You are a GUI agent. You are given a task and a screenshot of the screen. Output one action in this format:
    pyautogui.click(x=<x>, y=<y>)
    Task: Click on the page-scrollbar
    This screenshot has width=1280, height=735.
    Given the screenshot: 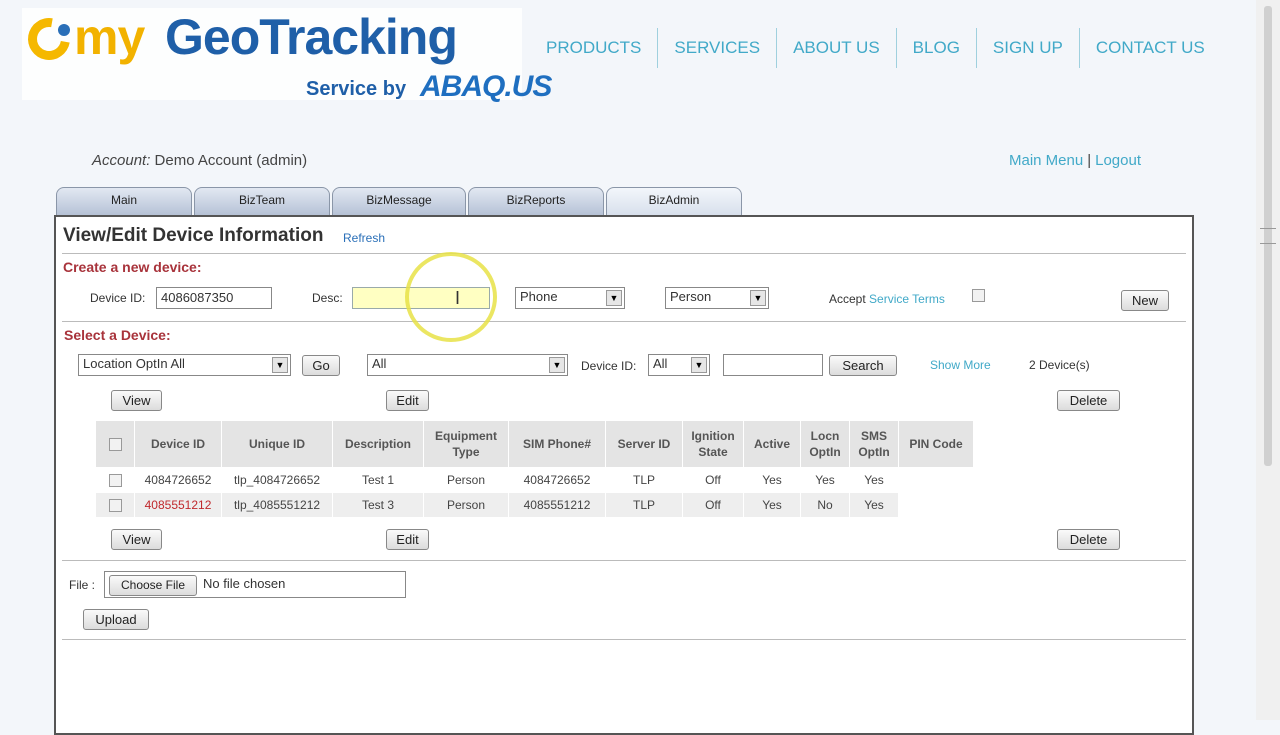 What is the action you would take?
    pyautogui.click(x=1268, y=360)
    